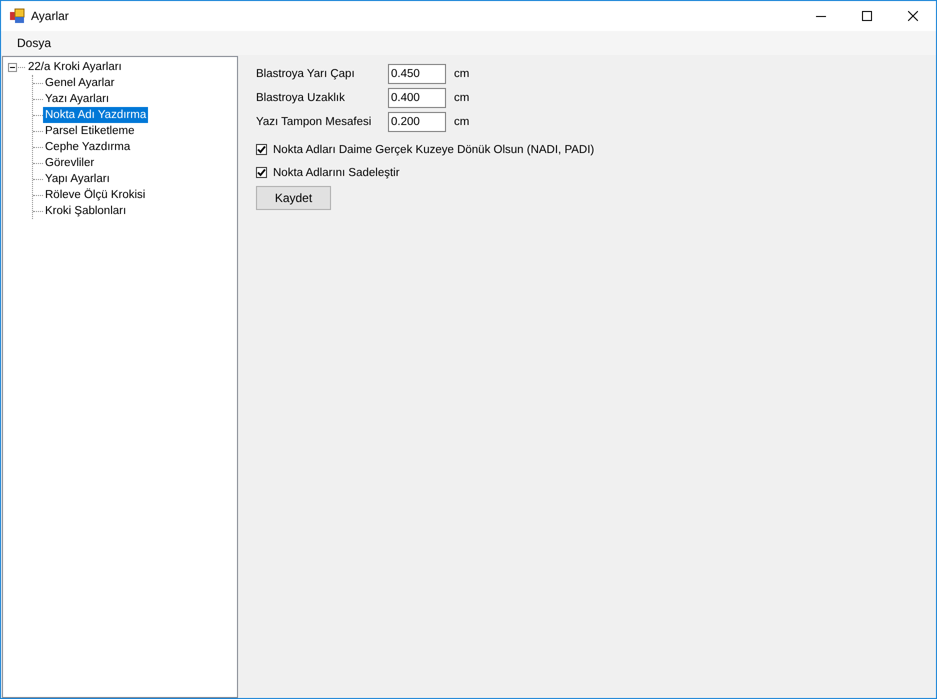 This screenshot has height=699, width=937. I want to click on tree-item: Görevliler, so click(69, 163).